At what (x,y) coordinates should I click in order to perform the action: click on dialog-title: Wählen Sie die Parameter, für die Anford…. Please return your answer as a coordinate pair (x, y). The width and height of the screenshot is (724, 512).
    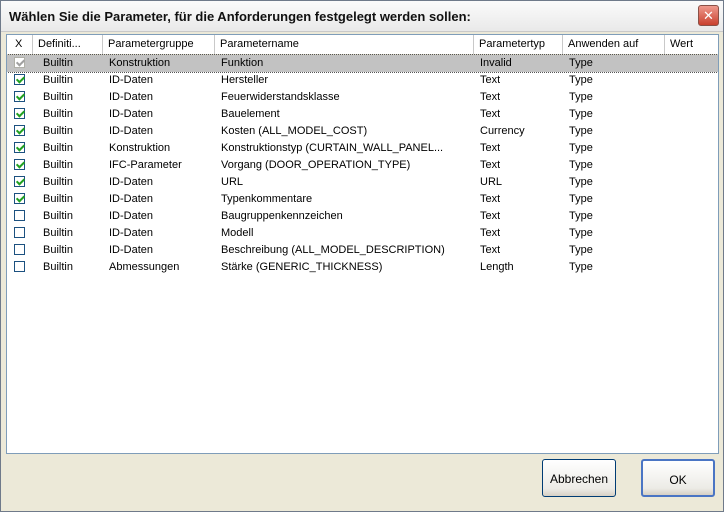
    Looking at the image, I should click on (240, 16).